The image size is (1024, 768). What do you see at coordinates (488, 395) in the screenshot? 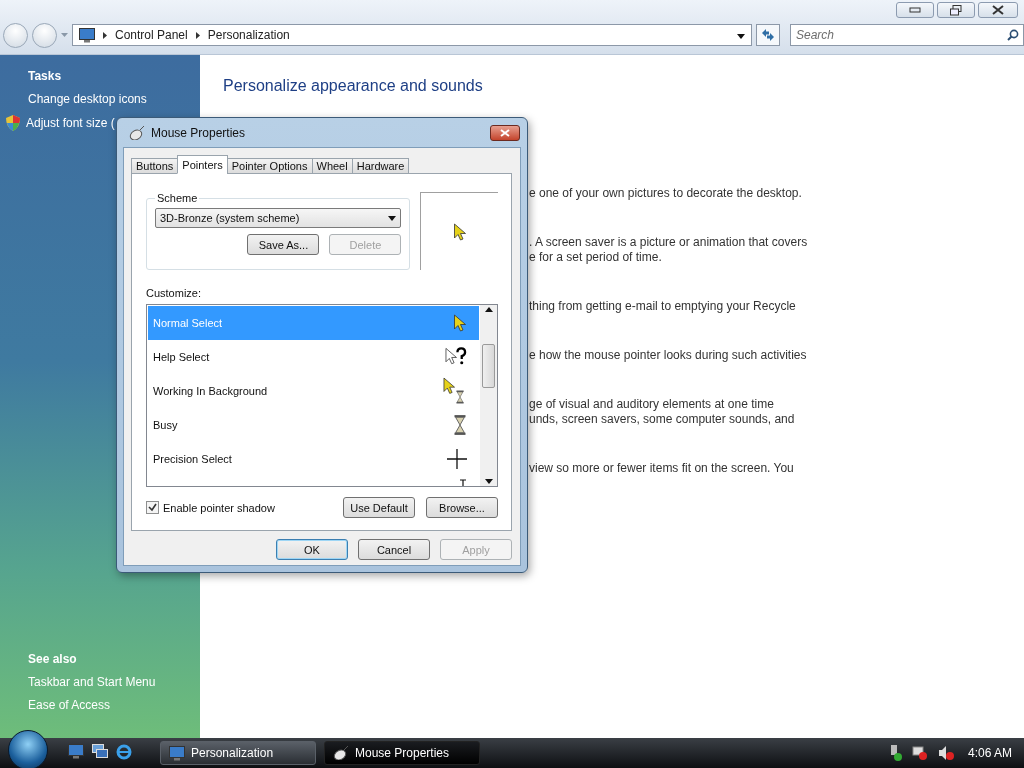
I see `scrollbar` at bounding box center [488, 395].